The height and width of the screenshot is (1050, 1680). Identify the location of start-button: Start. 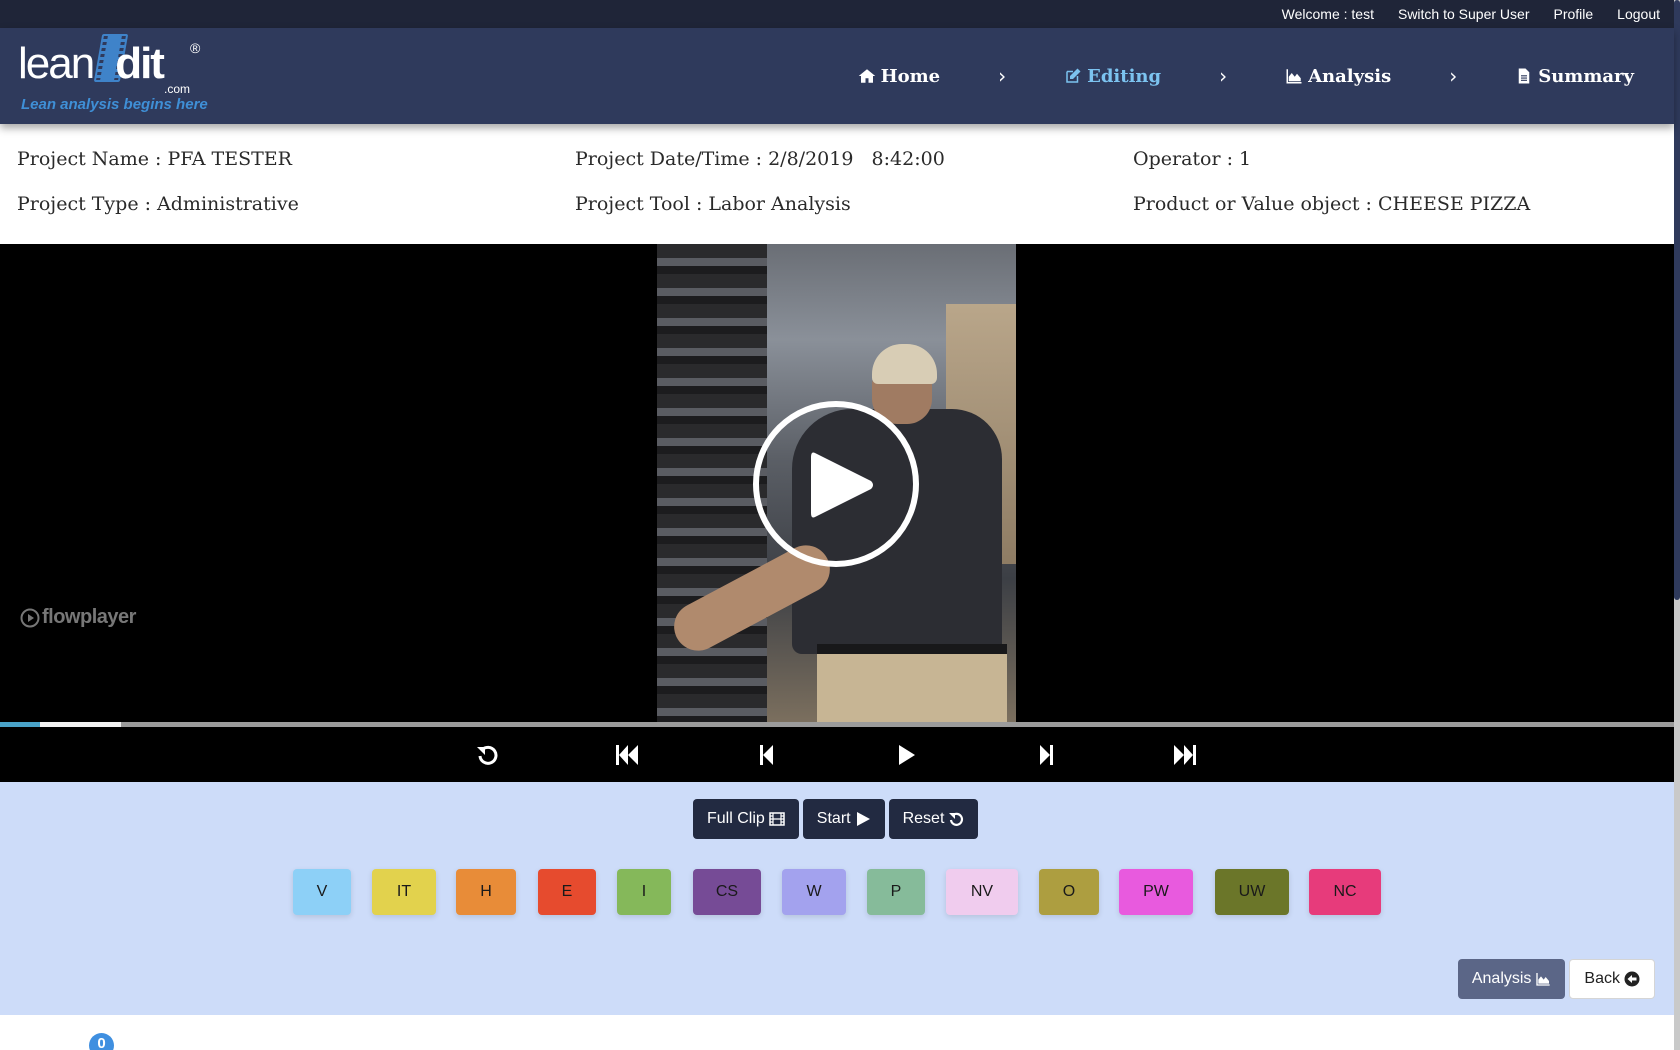
(843, 819).